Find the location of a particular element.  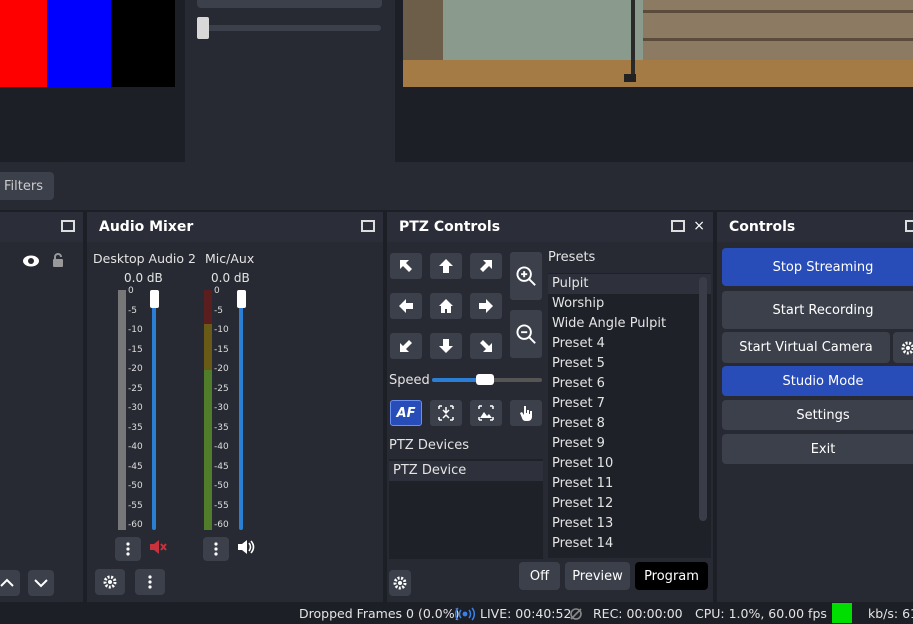

presets-label: Presets is located at coordinates (572, 257).